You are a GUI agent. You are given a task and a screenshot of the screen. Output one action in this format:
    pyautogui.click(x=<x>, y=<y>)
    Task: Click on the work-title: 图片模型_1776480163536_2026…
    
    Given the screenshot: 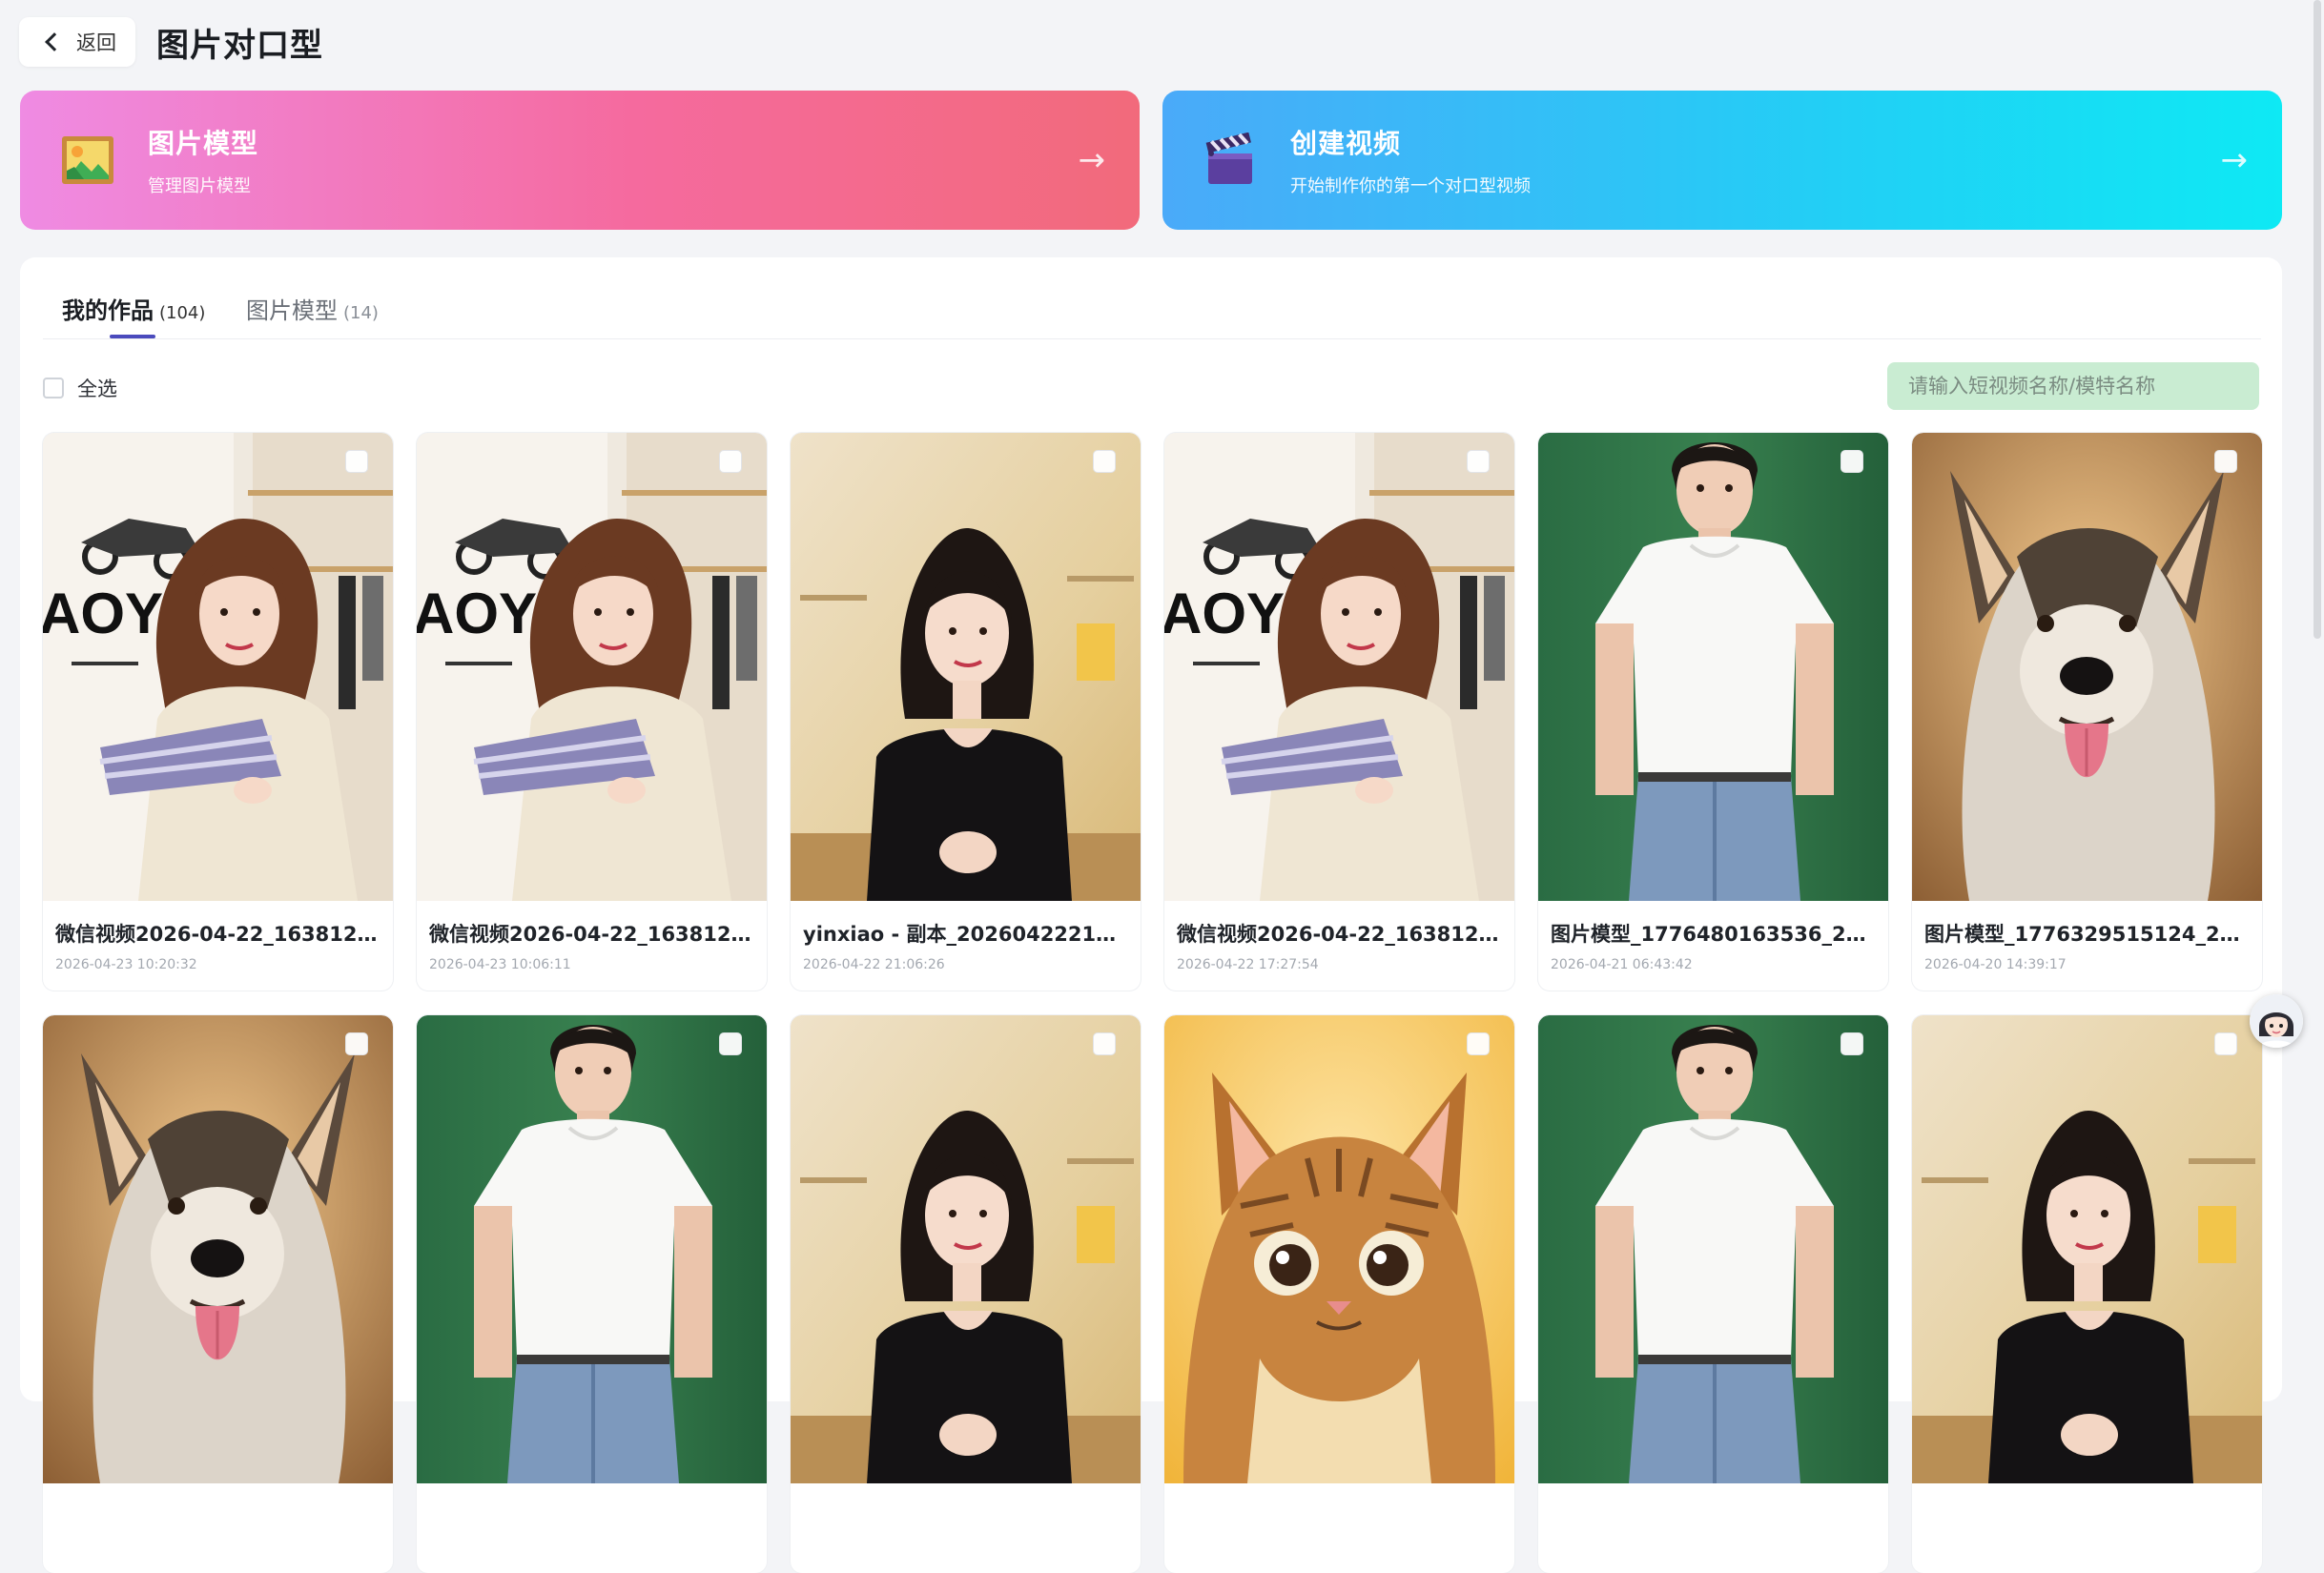 What is the action you would take?
    pyautogui.click(x=1713, y=934)
    